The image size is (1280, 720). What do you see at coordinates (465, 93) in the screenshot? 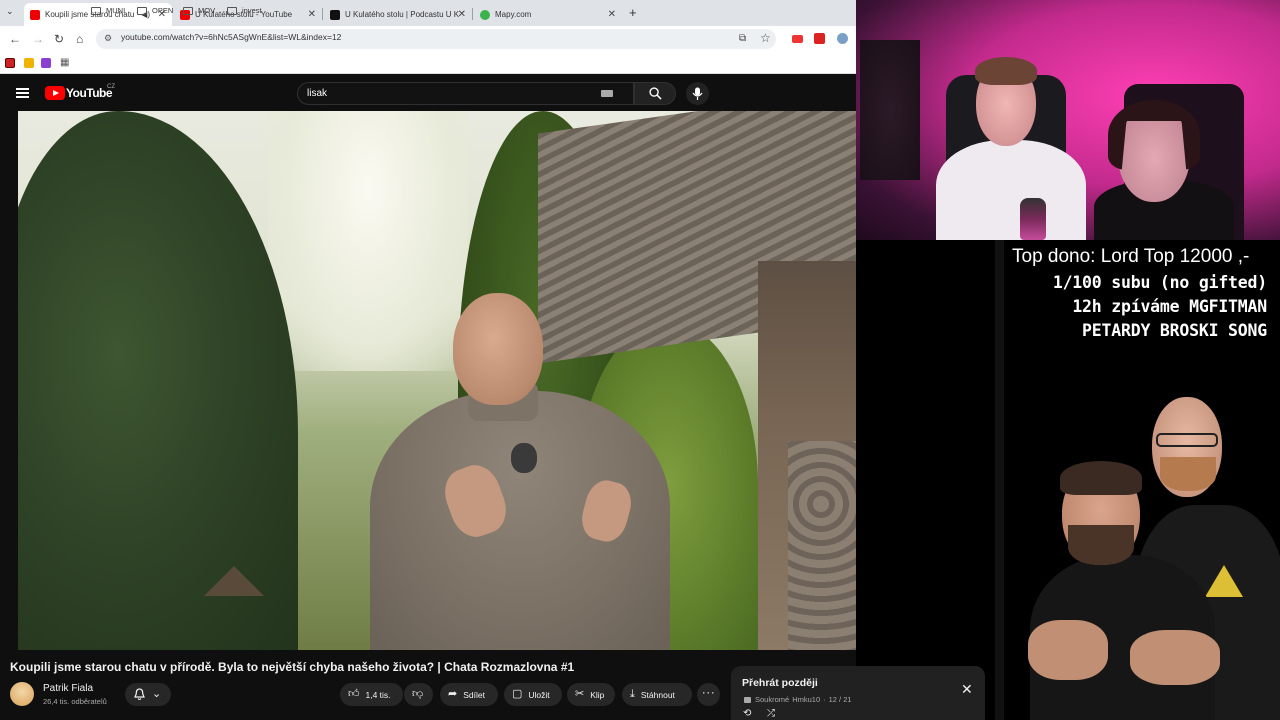
I see `search-input` at bounding box center [465, 93].